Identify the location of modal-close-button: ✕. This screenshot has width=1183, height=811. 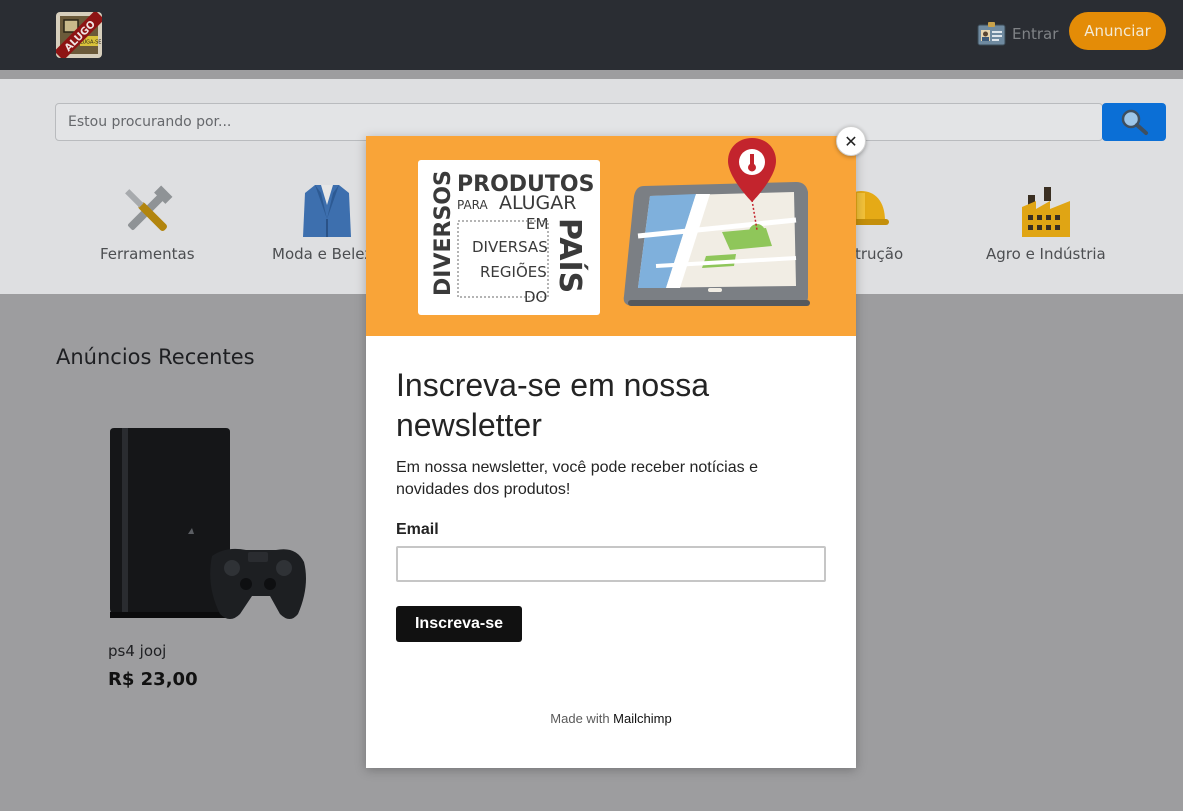
(851, 141).